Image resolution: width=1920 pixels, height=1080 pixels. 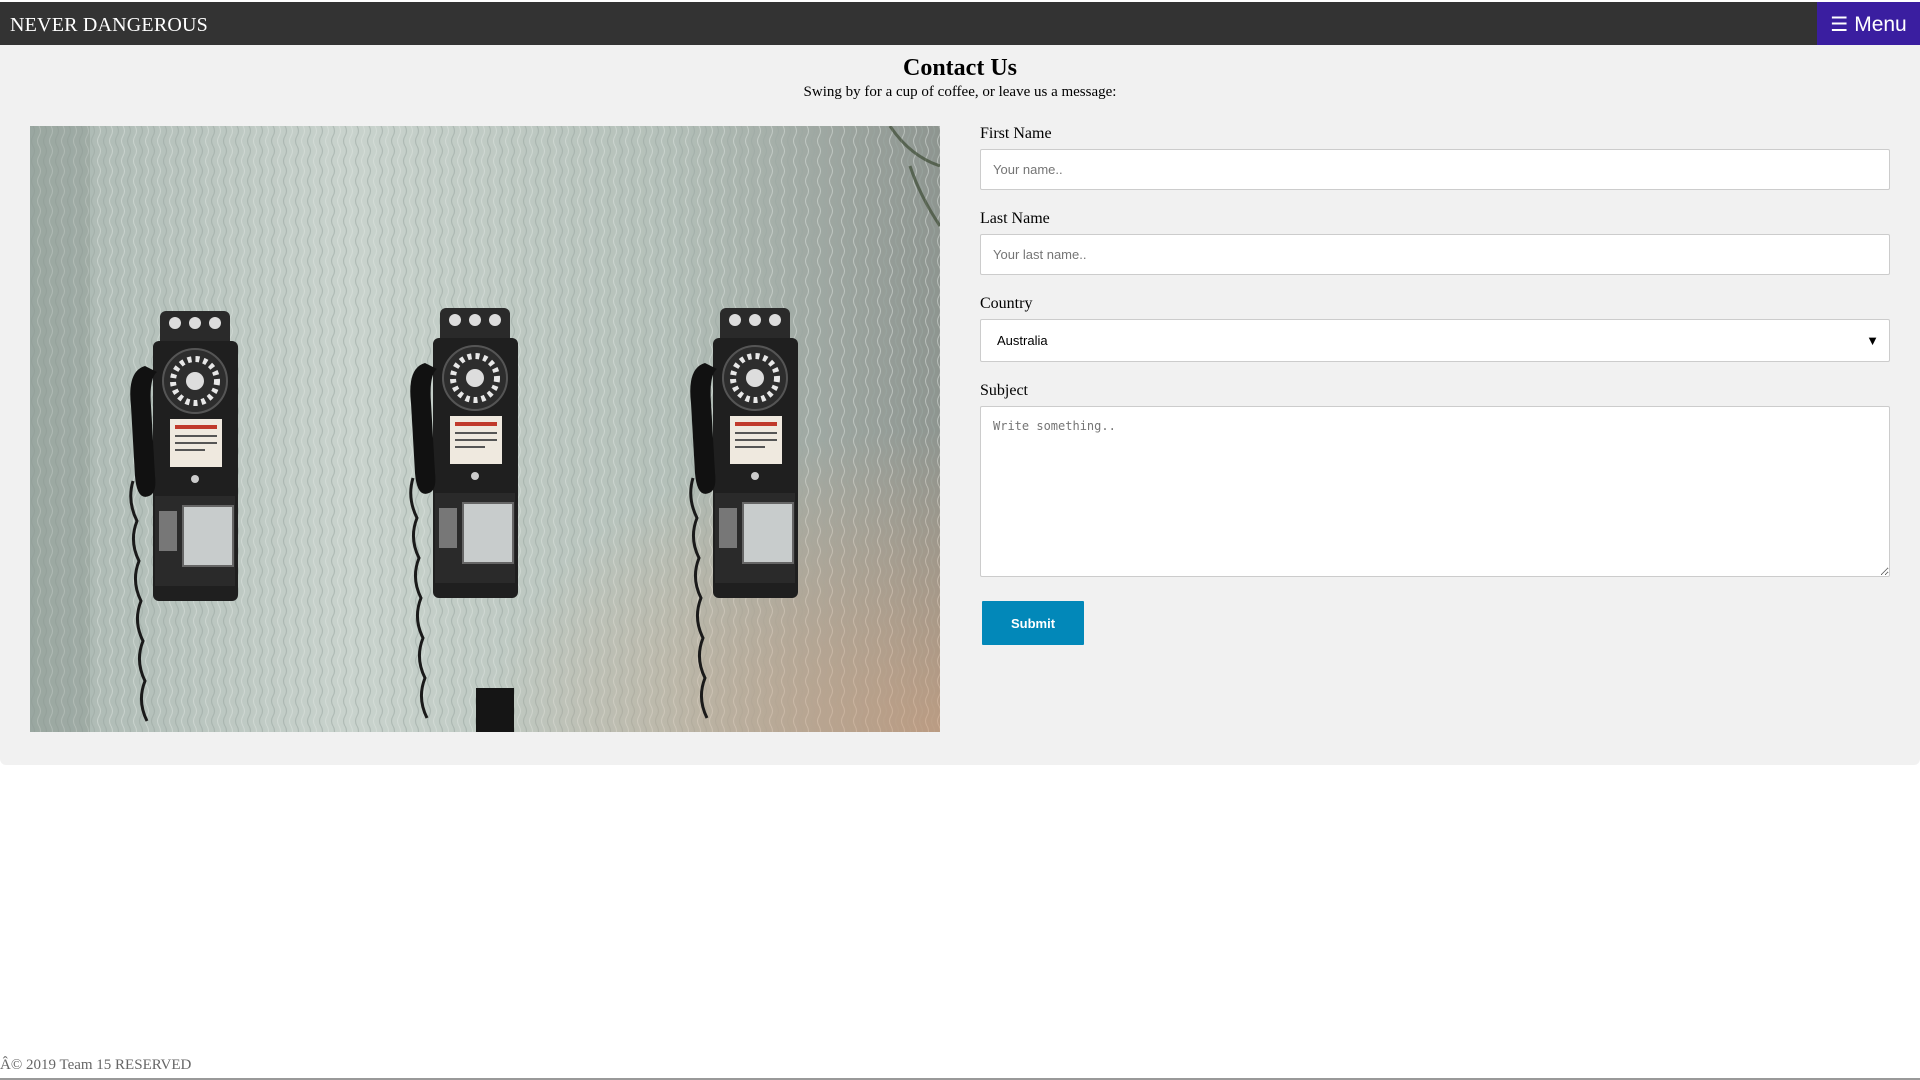 What do you see at coordinates (1022, 340) in the screenshot?
I see `country-value: Australia` at bounding box center [1022, 340].